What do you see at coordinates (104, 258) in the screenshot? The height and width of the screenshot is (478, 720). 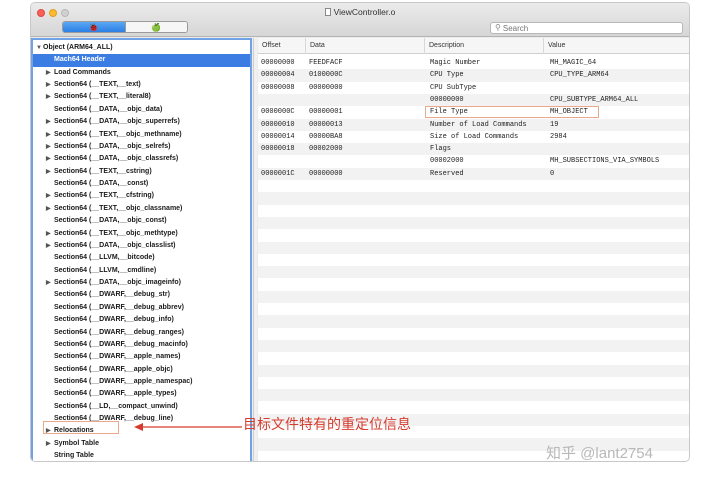 I see `tree-item-label: Section64 (__LLVM,__bitcode)` at bounding box center [104, 258].